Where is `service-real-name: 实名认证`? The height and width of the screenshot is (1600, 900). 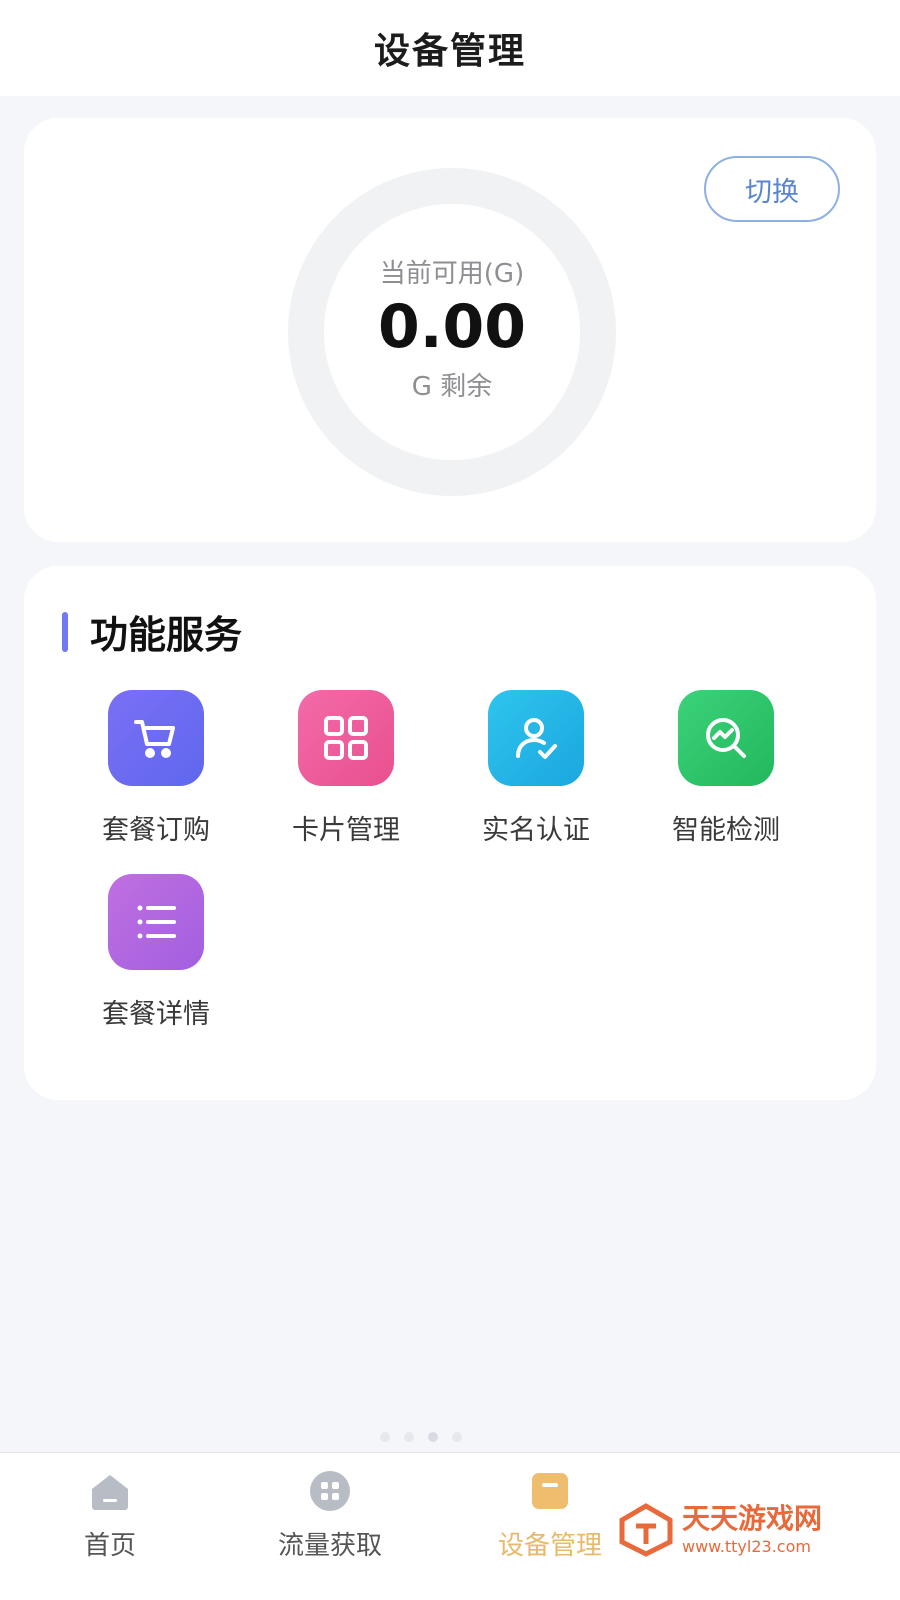 service-real-name: 实名认证 is located at coordinates (536, 768).